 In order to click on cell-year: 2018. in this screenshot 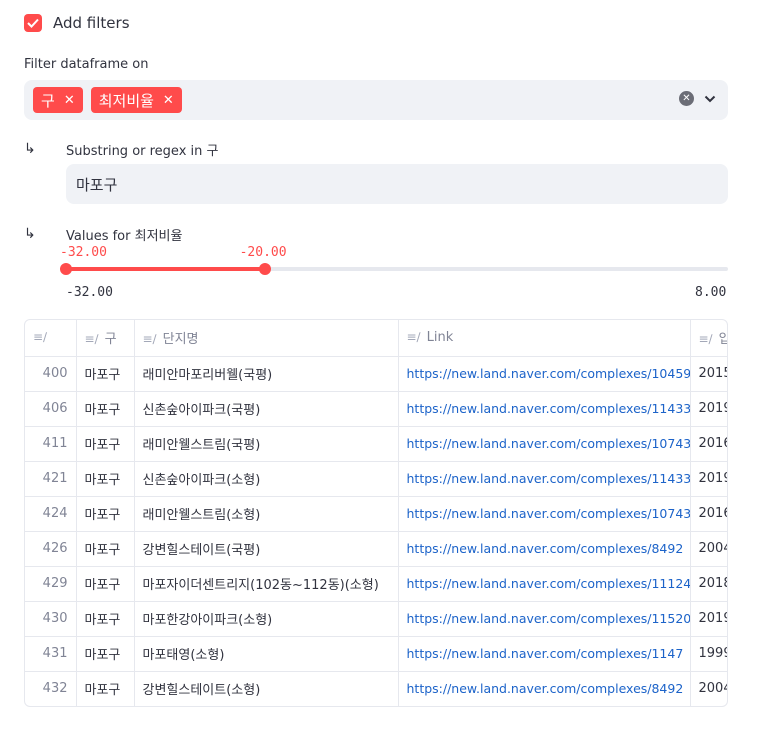, I will do `click(708, 584)`.